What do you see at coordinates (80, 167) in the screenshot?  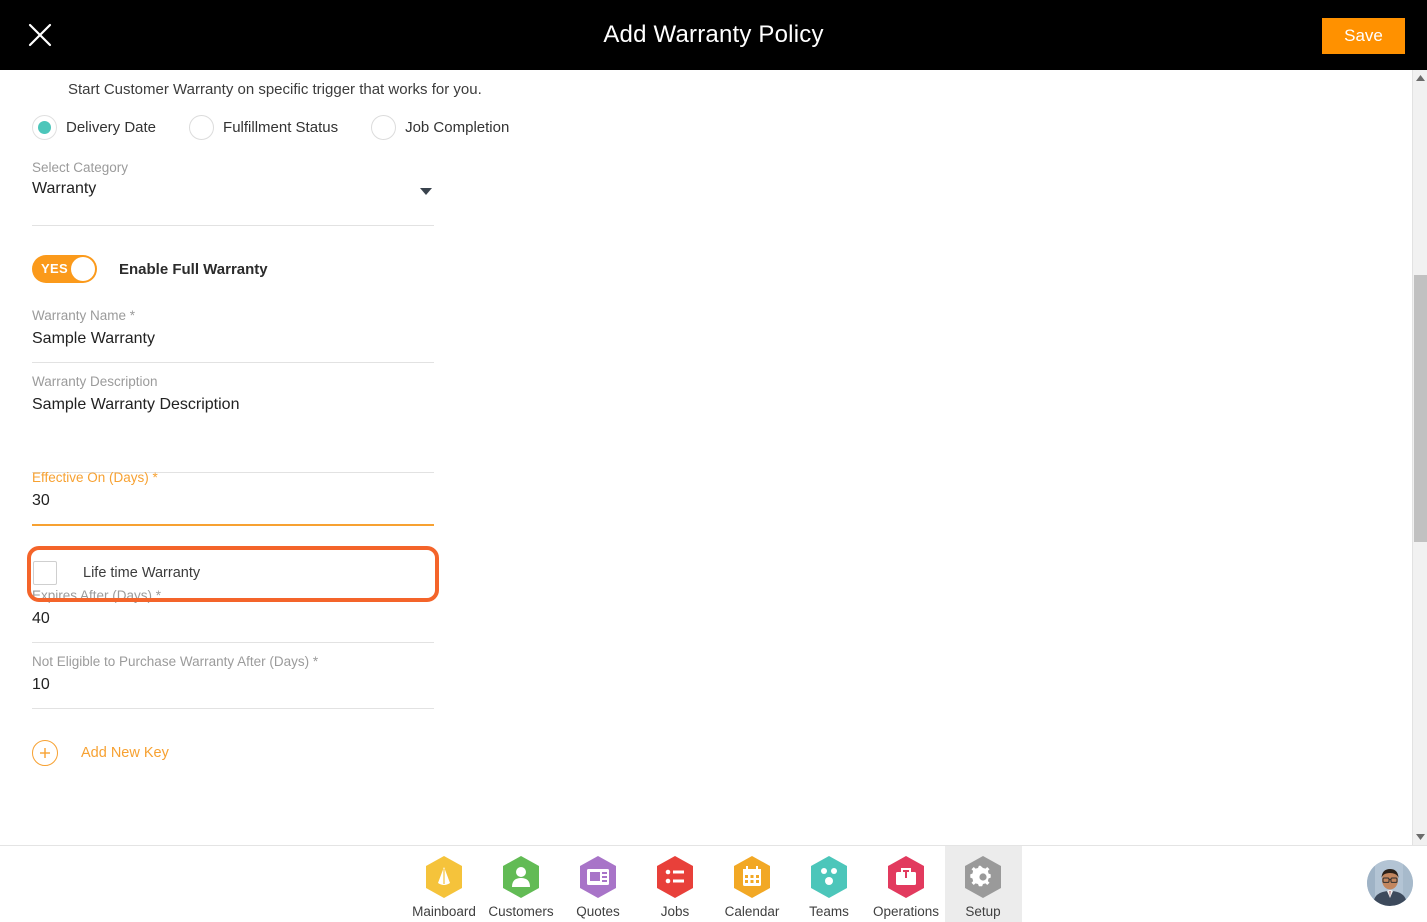 I see `select-category-label: Select Category` at bounding box center [80, 167].